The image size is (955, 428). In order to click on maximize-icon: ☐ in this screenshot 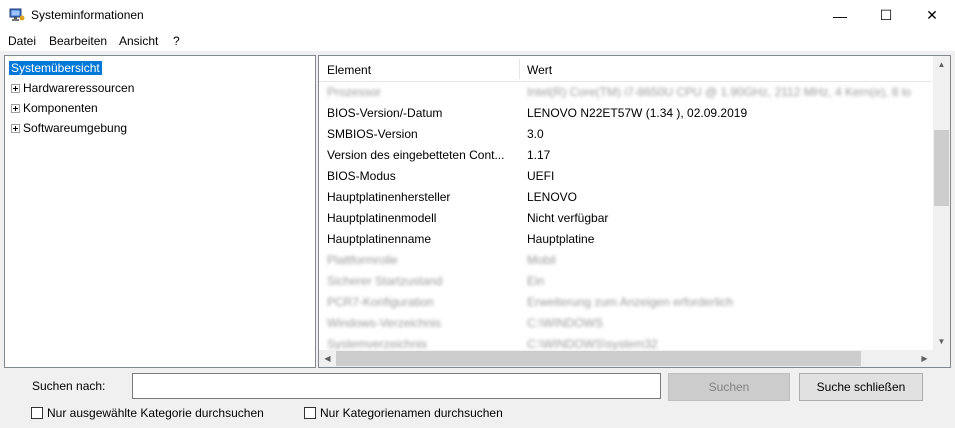, I will do `click(886, 15)`.